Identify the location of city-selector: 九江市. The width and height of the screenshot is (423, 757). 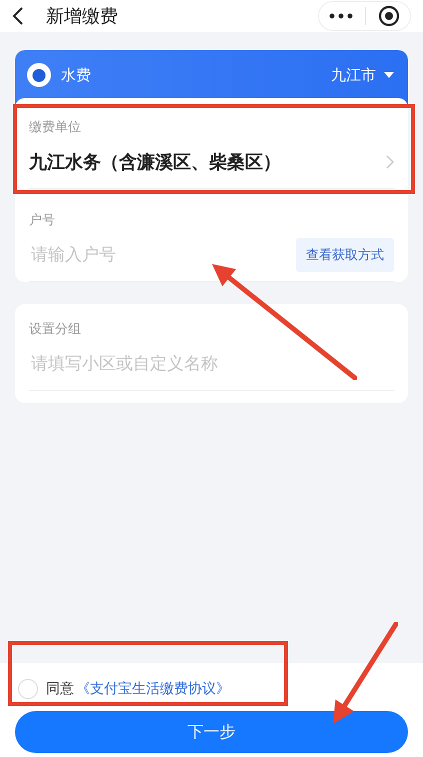
(362, 75).